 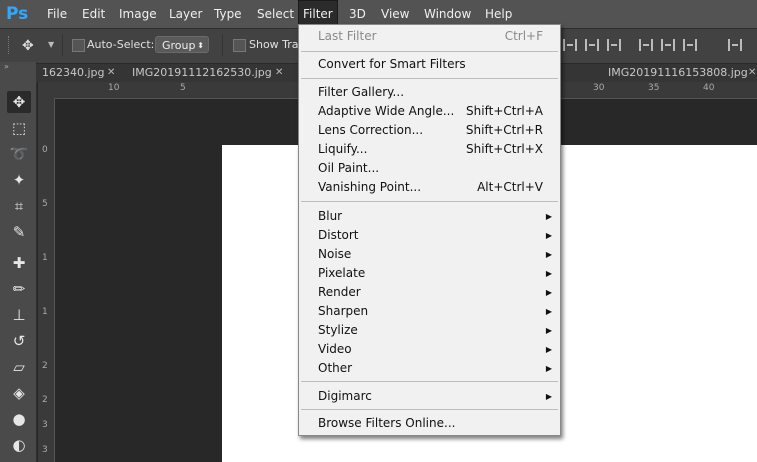 I want to click on toolbox-collapse-icon: », so click(x=20, y=67).